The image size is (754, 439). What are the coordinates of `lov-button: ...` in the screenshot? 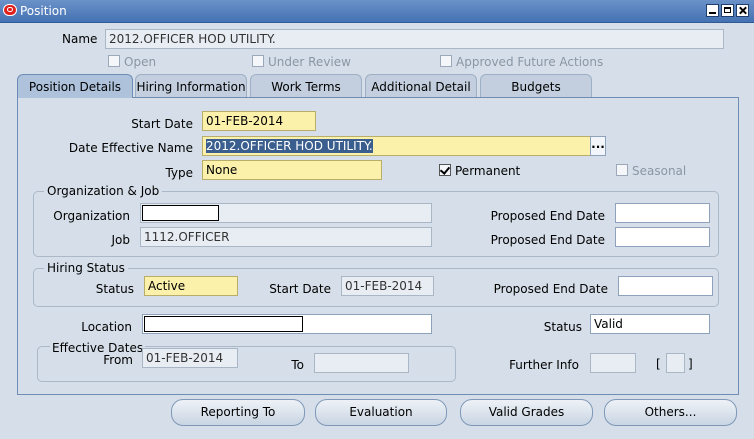 It's located at (598, 146).